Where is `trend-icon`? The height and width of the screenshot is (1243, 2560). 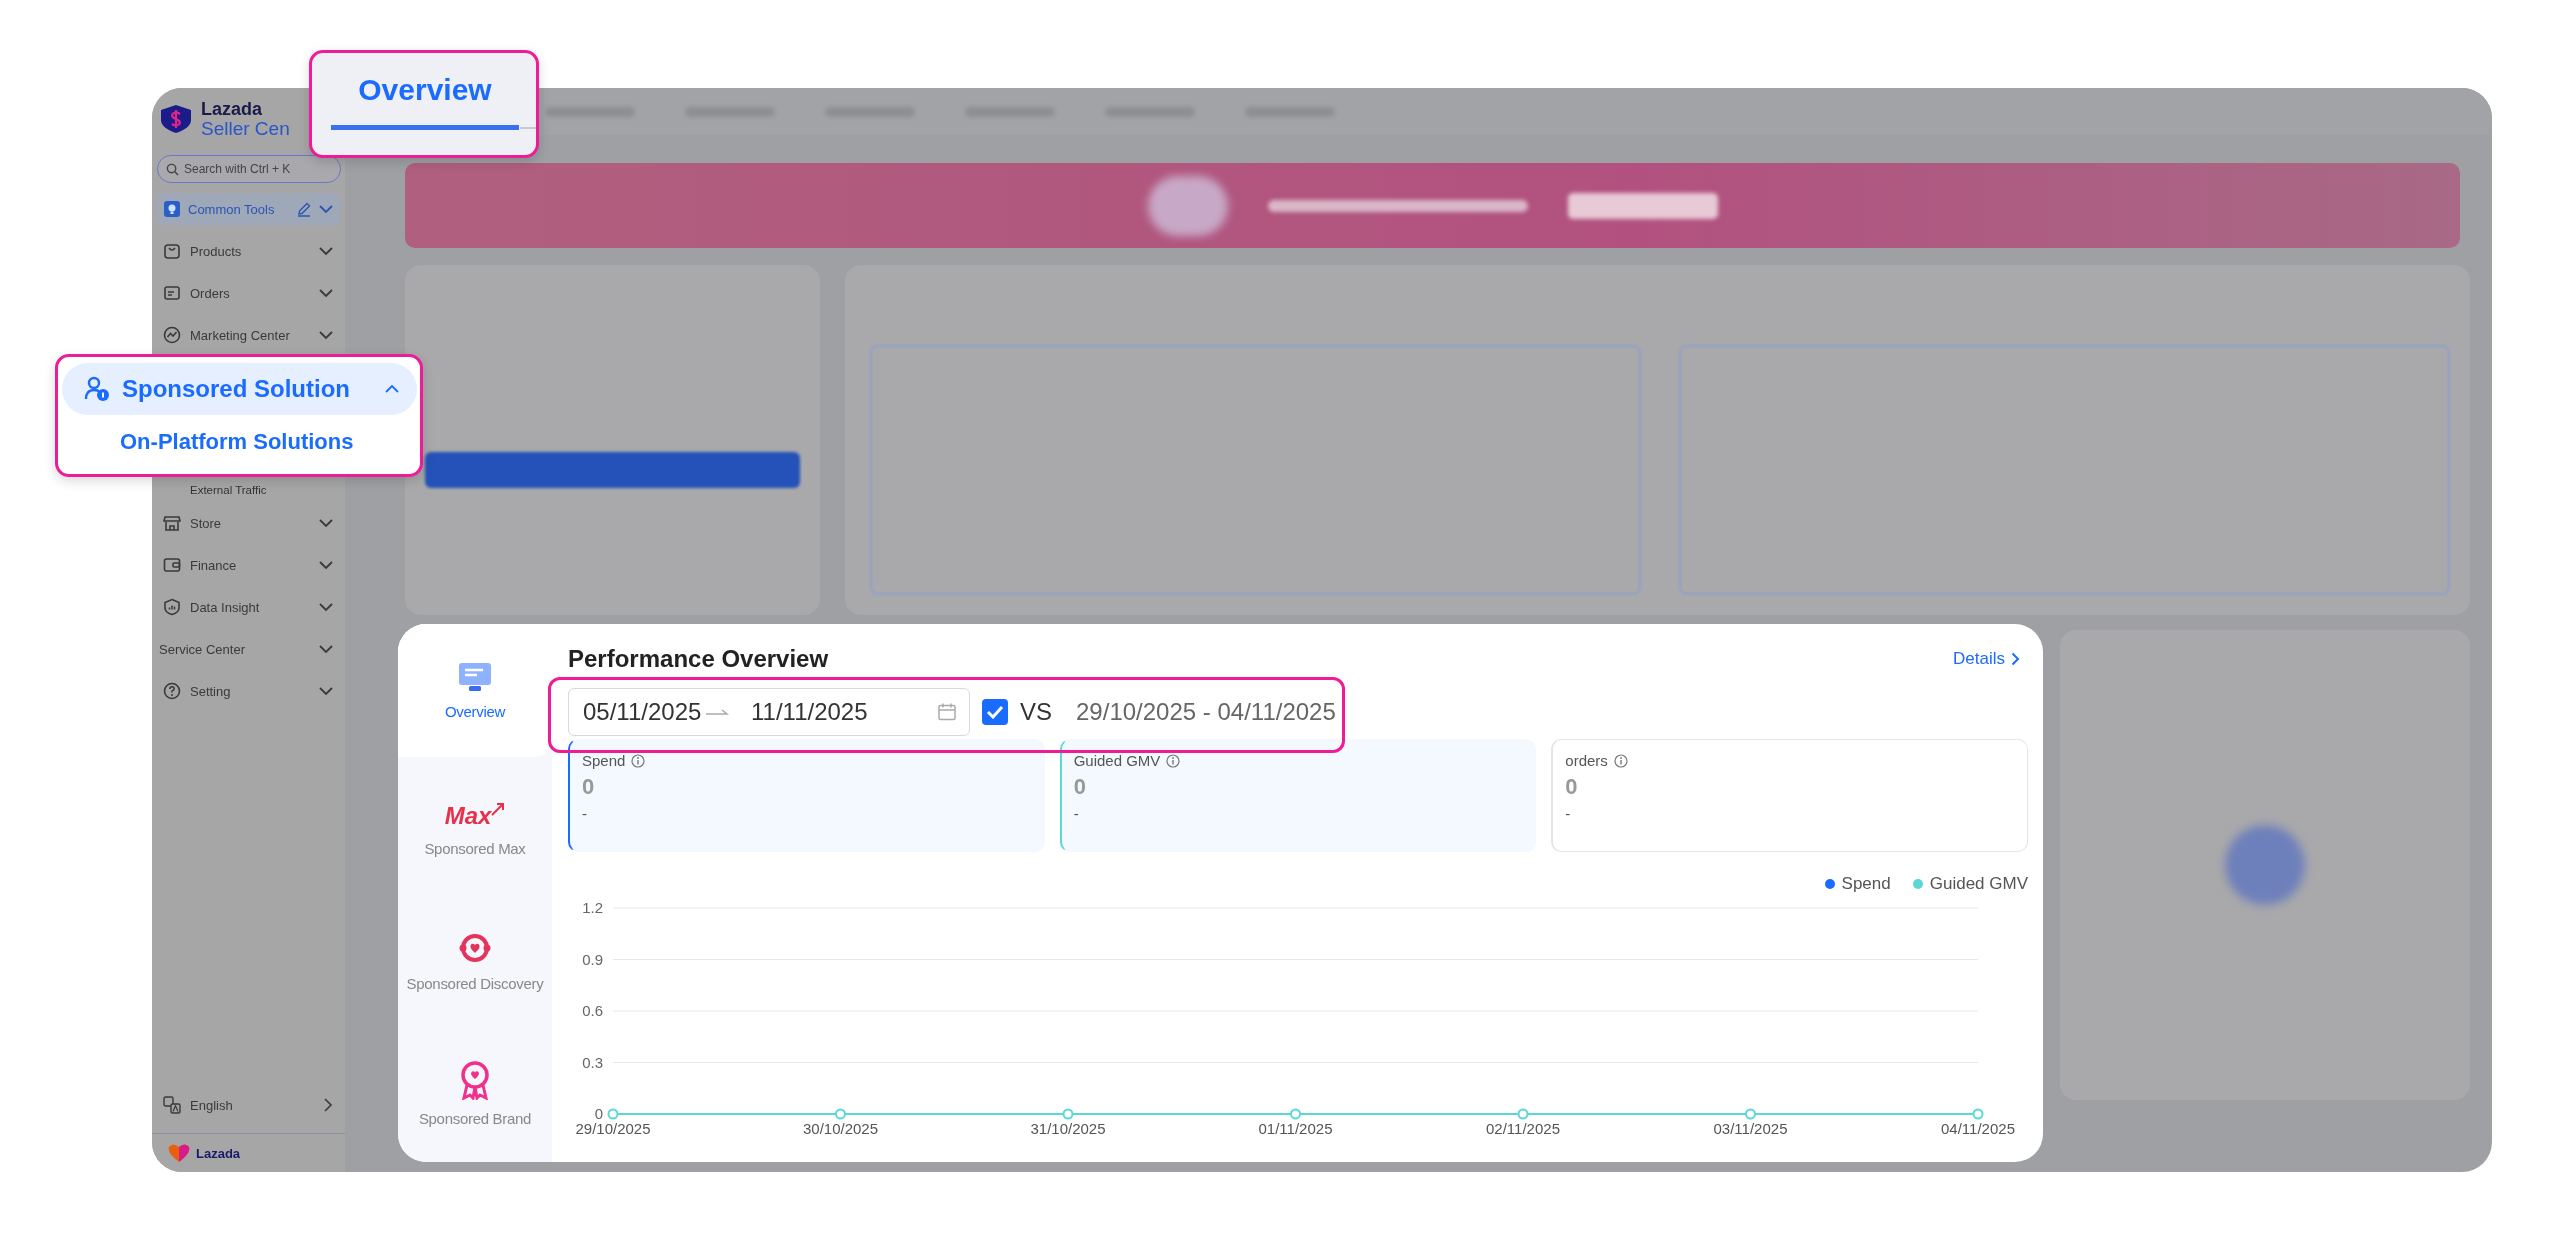 trend-icon is located at coordinates (172, 335).